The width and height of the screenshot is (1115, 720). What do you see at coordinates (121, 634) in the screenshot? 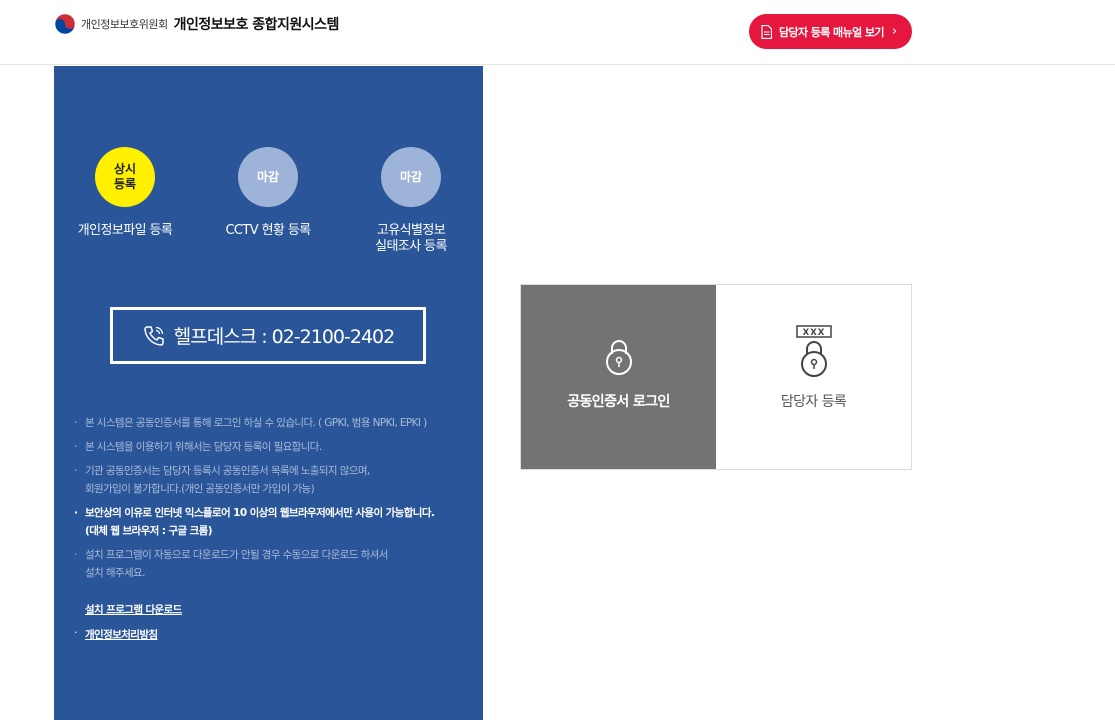
I see `privacy-policy-link: 개인정보처리방침` at bounding box center [121, 634].